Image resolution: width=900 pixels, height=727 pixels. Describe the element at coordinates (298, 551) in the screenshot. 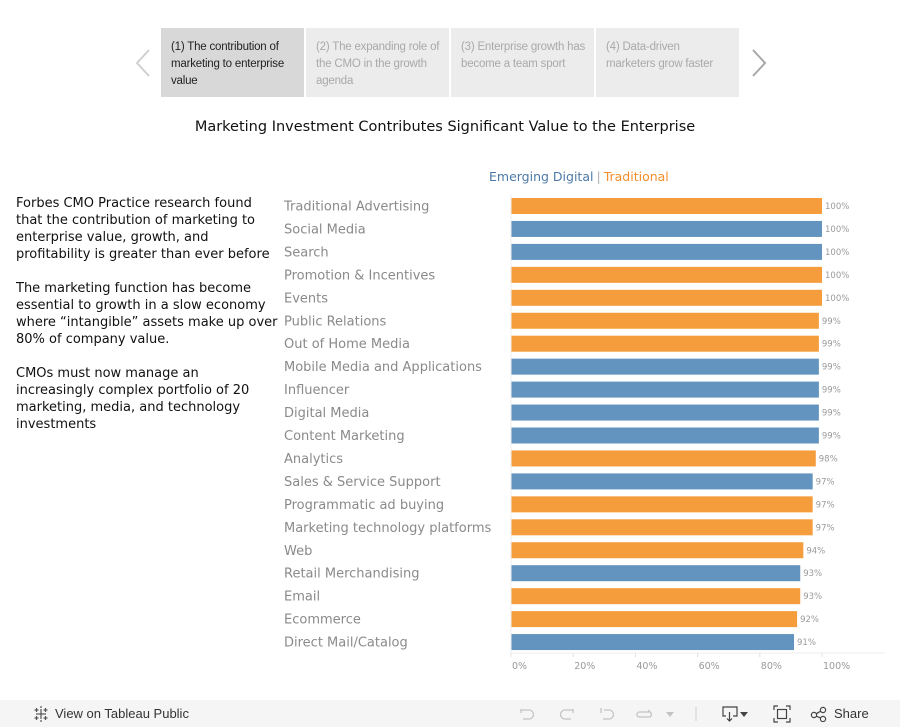

I see `category-label: Web` at that location.